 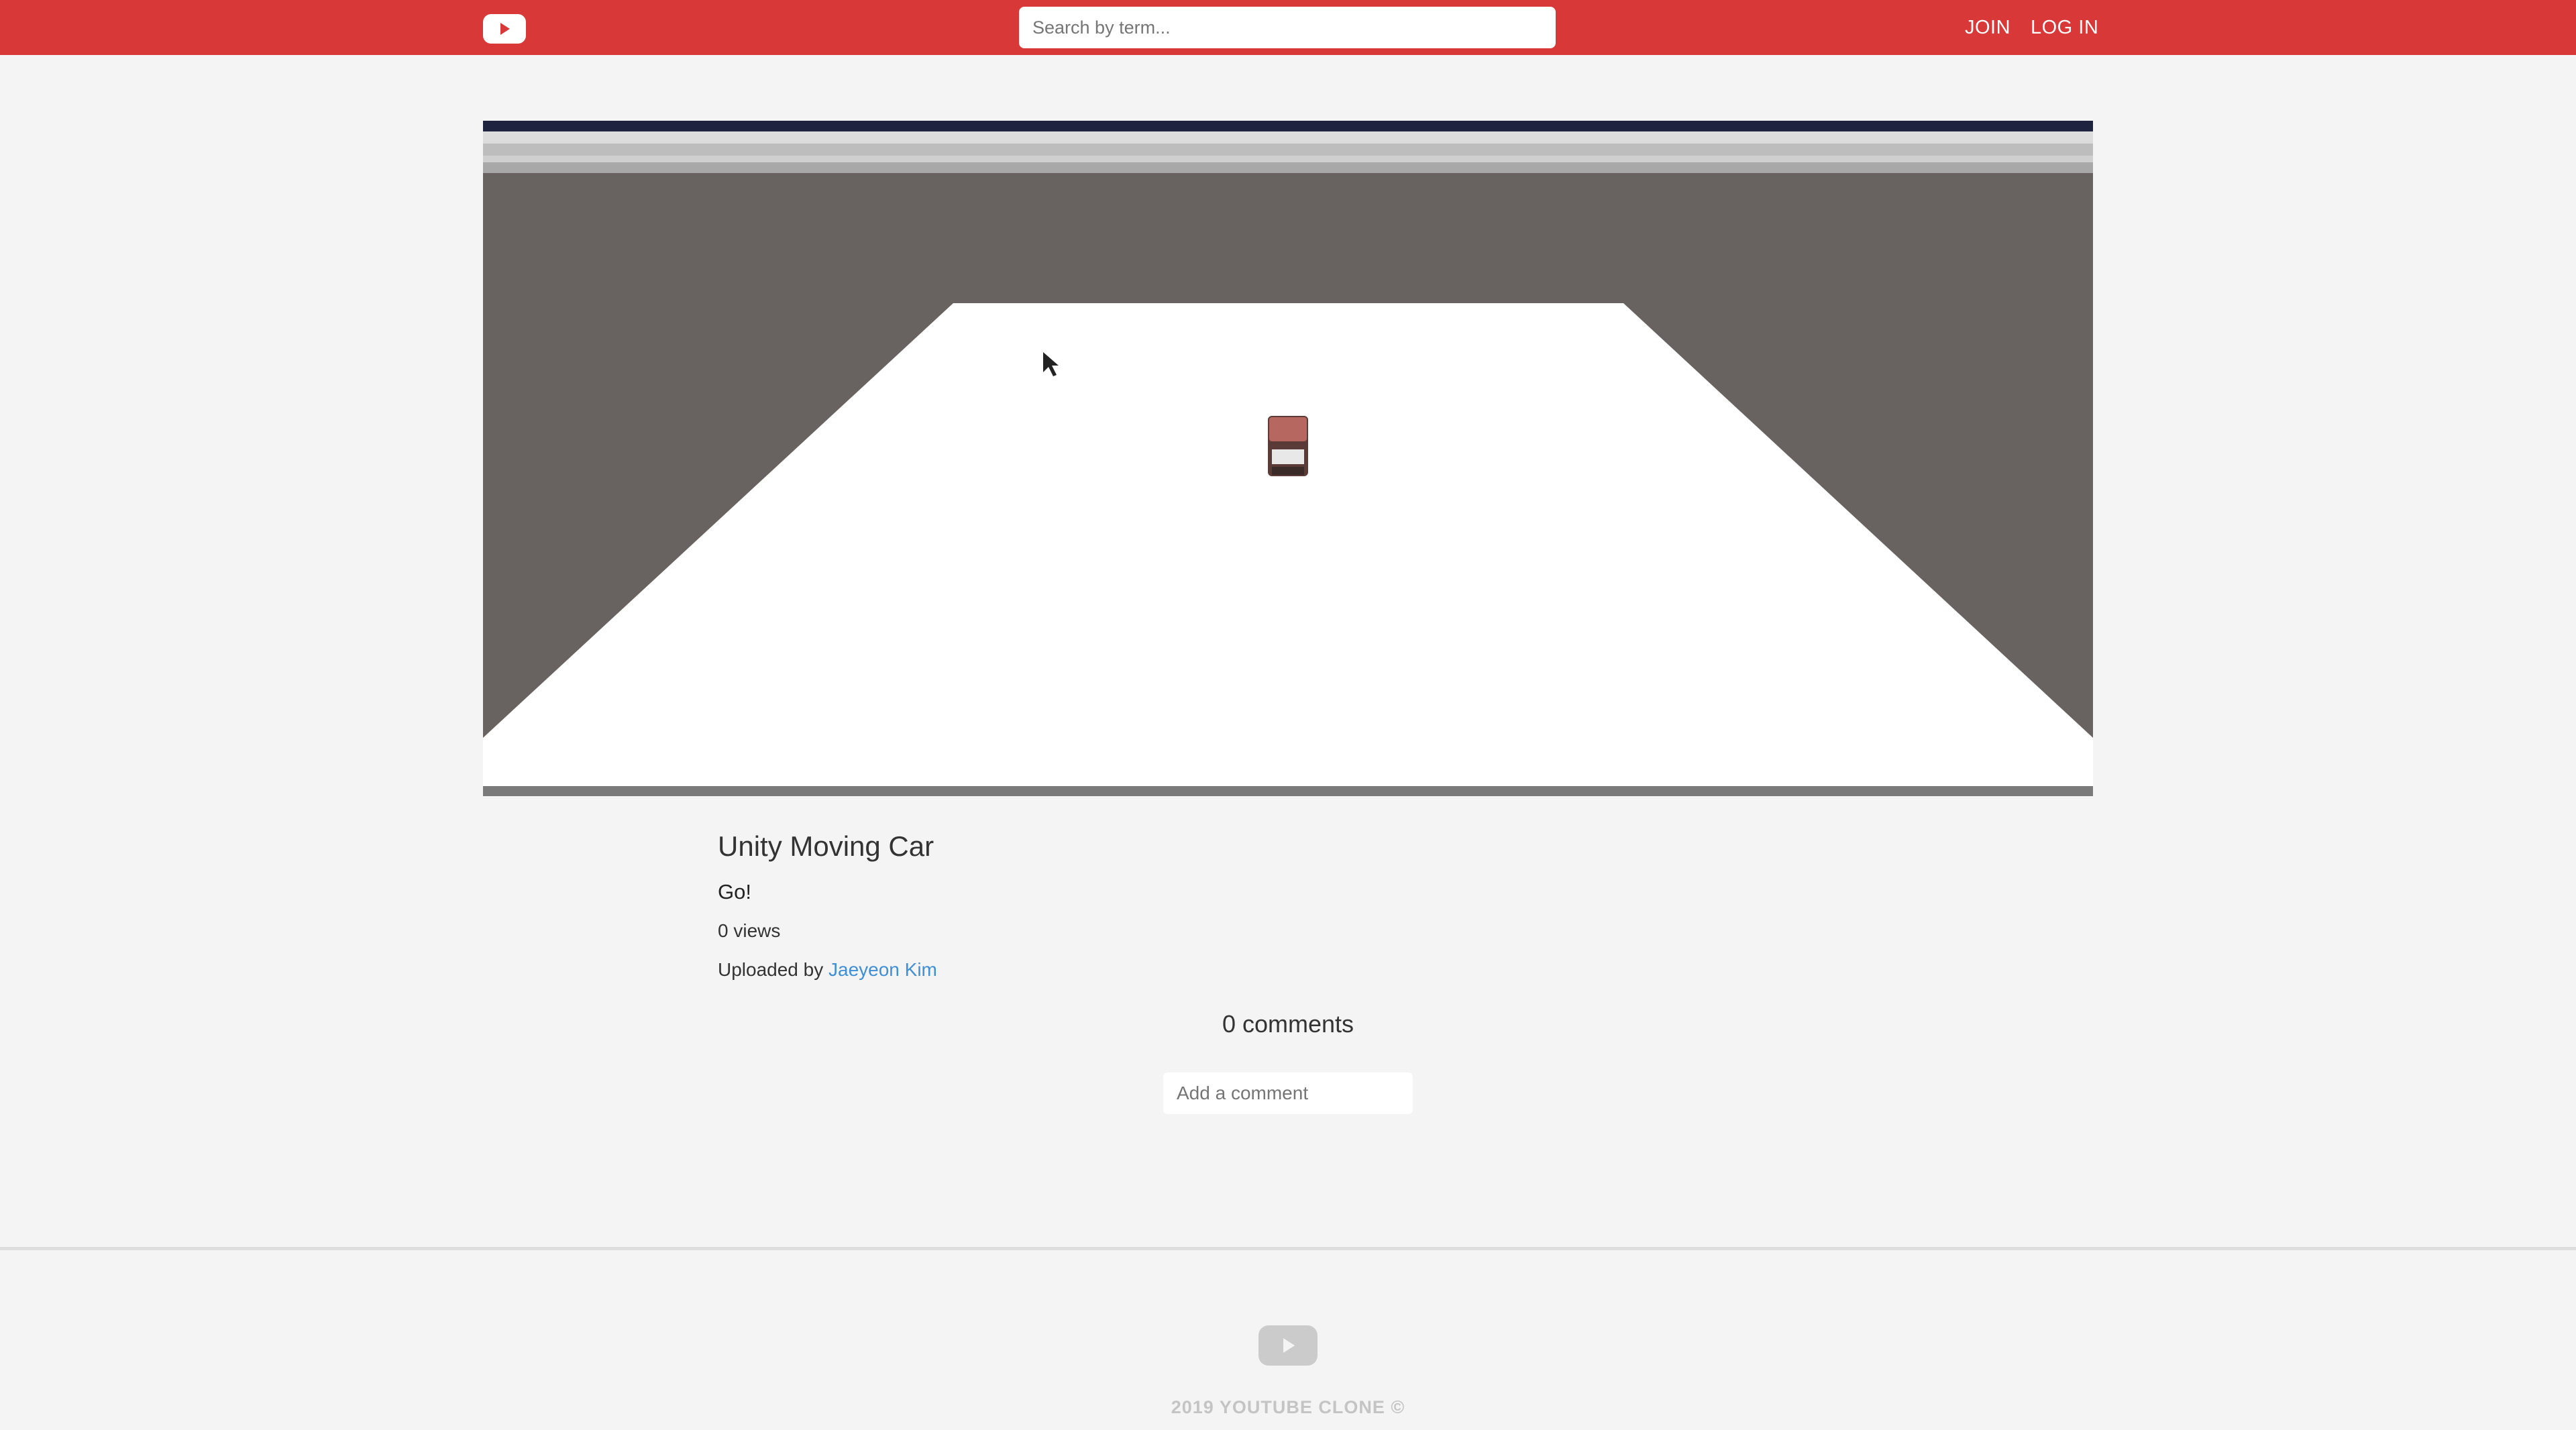 I want to click on comments-count: 0 comments, so click(x=1288, y=1024).